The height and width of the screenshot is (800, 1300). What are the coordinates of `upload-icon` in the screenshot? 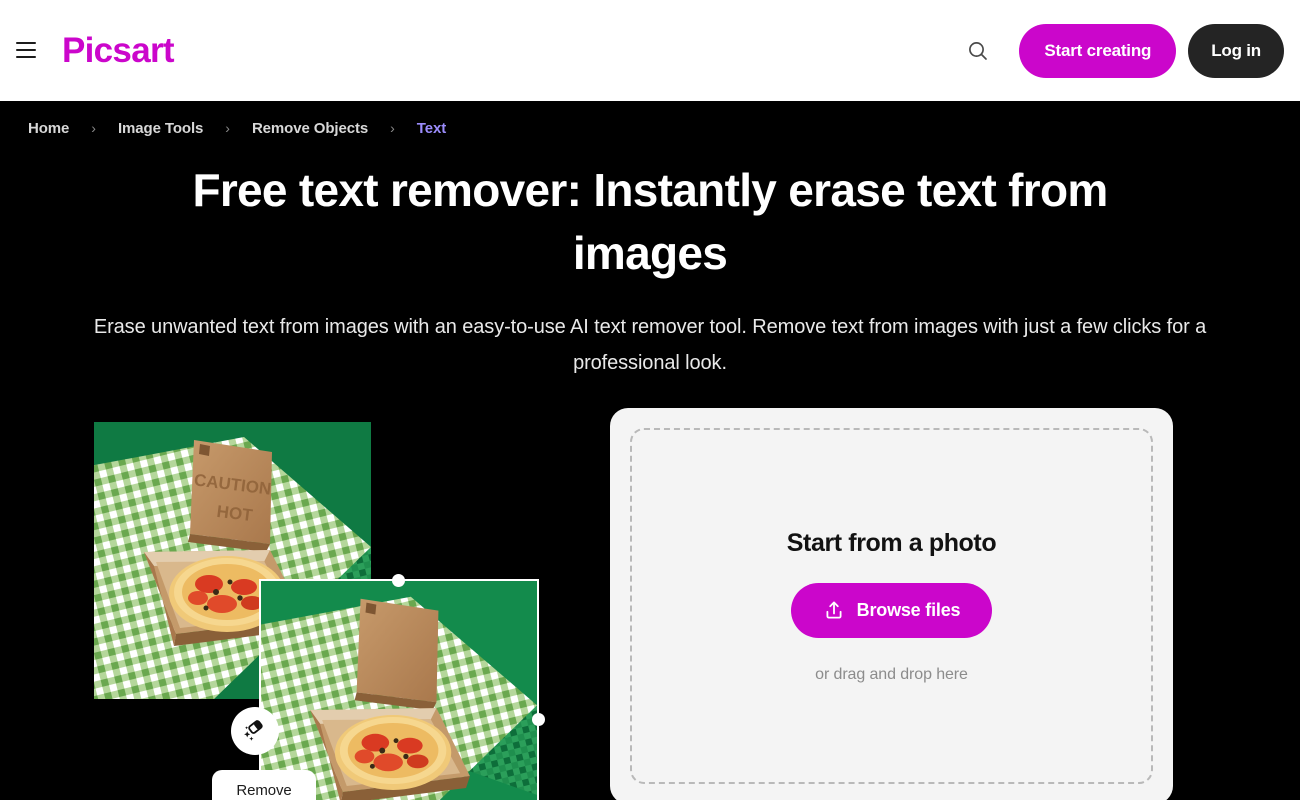 It's located at (834, 610).